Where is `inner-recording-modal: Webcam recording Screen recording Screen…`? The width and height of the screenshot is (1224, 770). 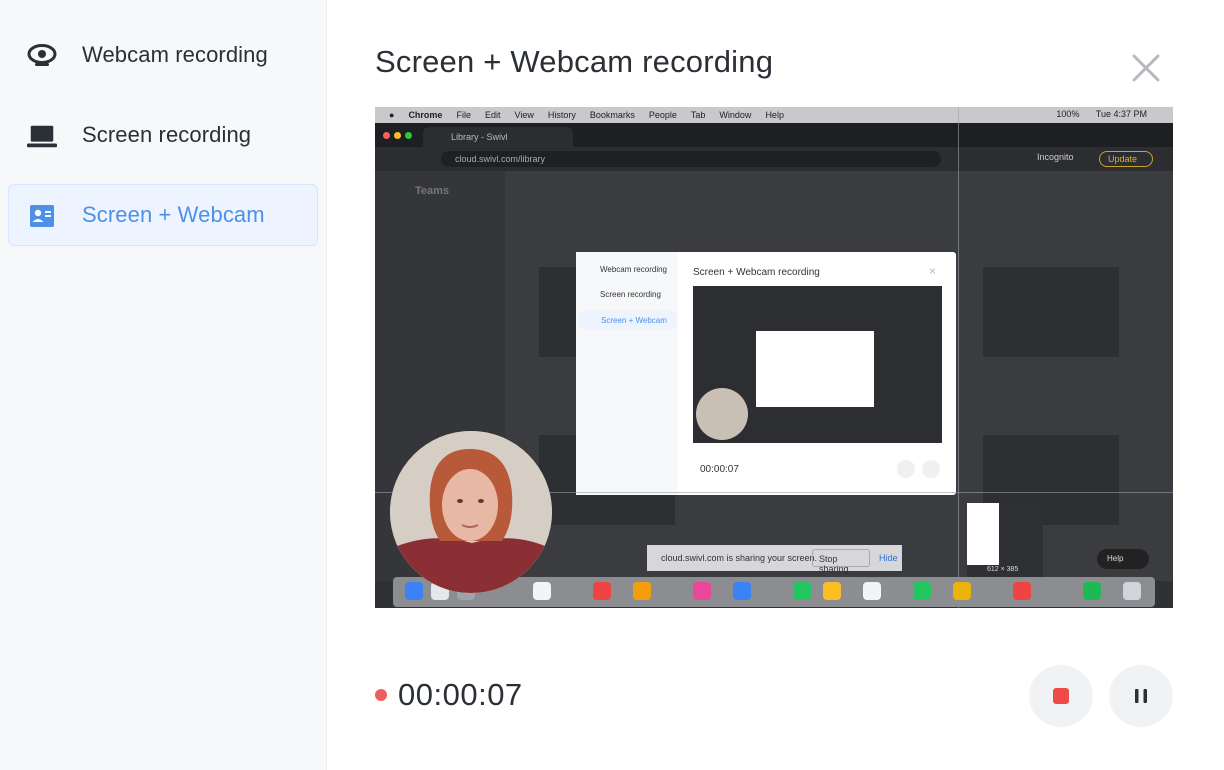
inner-recording-modal: Webcam recording Screen recording Screen… is located at coordinates (766, 373).